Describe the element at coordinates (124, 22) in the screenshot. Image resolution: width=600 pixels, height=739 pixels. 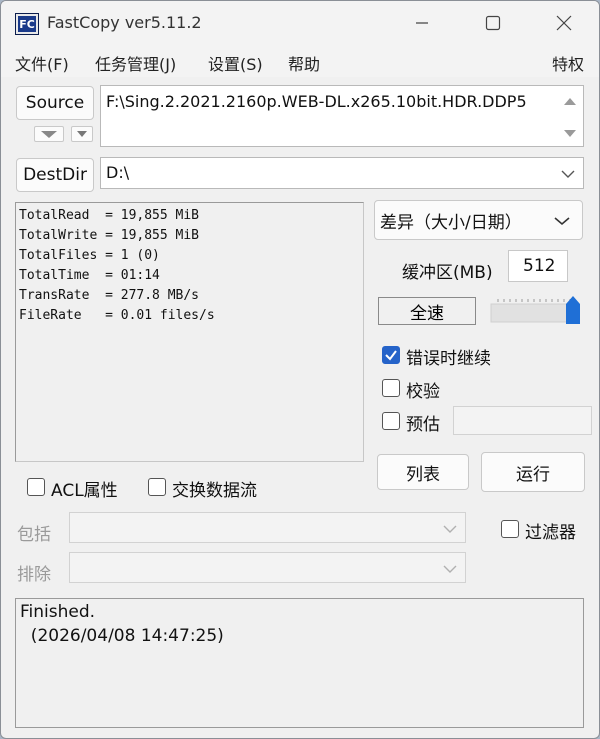
I see `window-title: FastCopy ver5.11.2` at that location.